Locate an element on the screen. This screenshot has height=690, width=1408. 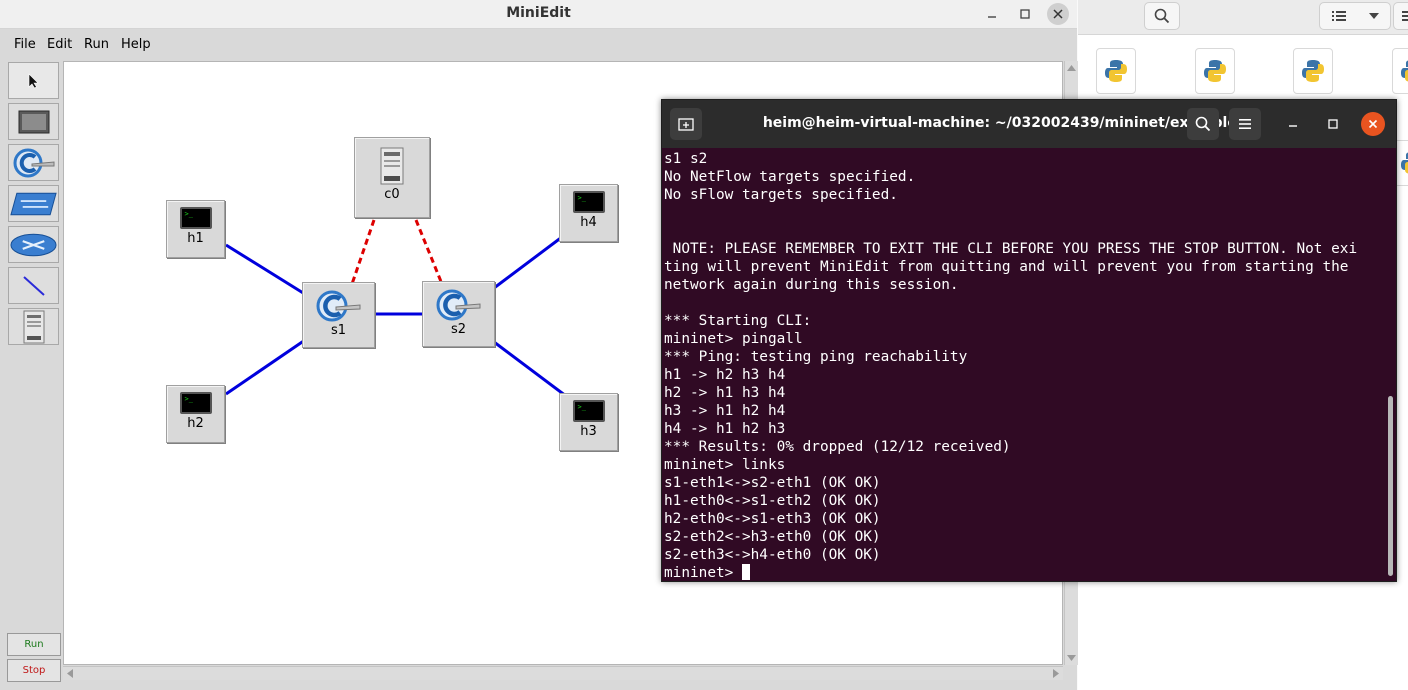
legacy-switch-icon is located at coordinates (33, 203).